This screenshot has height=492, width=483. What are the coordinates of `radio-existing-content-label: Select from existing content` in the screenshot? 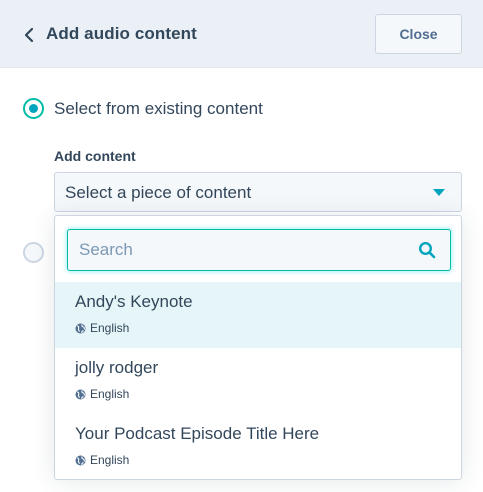 It's located at (158, 109).